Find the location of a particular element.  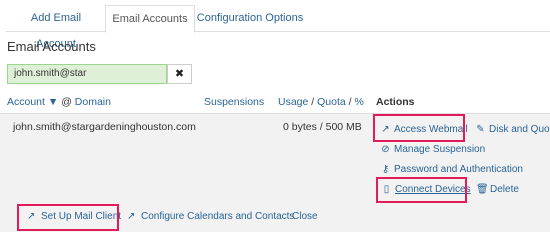

access-webmail-link: ↗ Access Webmail is located at coordinates (424, 129).